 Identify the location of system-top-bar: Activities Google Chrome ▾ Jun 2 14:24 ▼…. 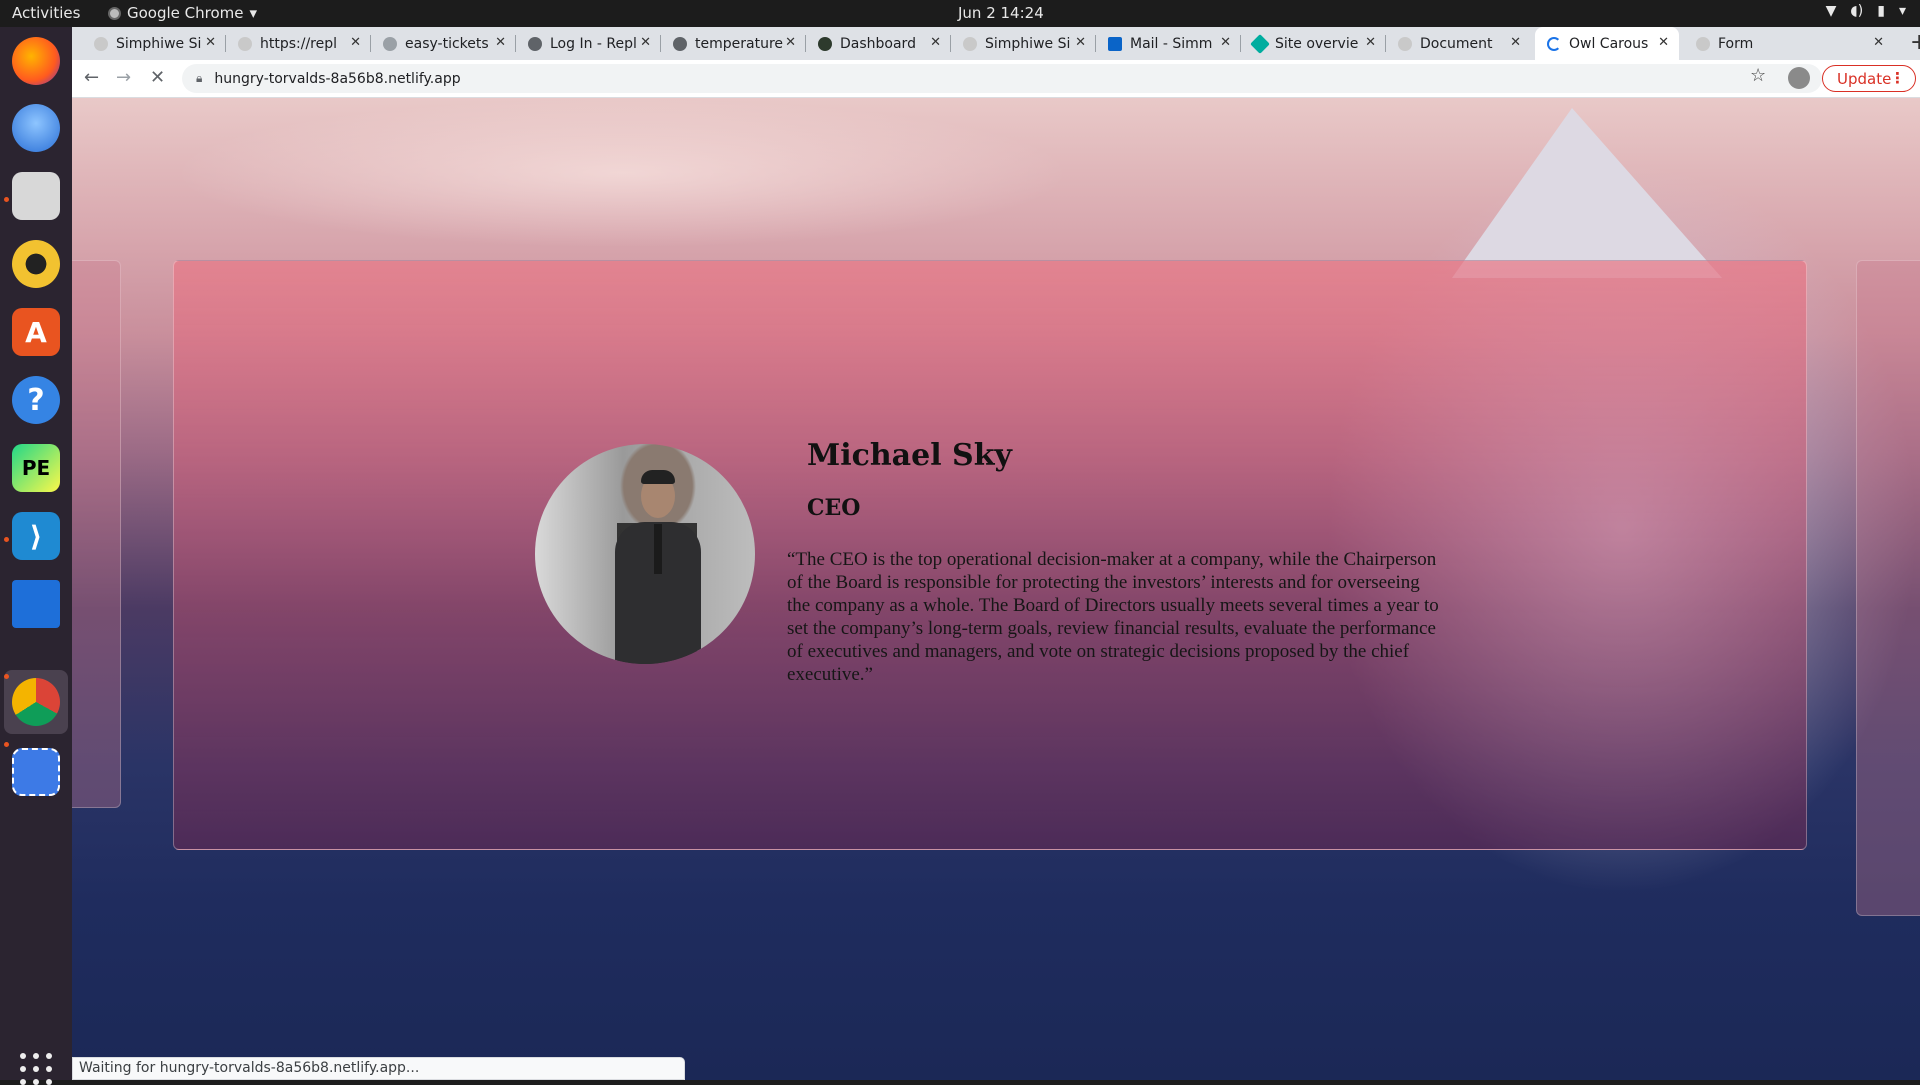
(960, 13).